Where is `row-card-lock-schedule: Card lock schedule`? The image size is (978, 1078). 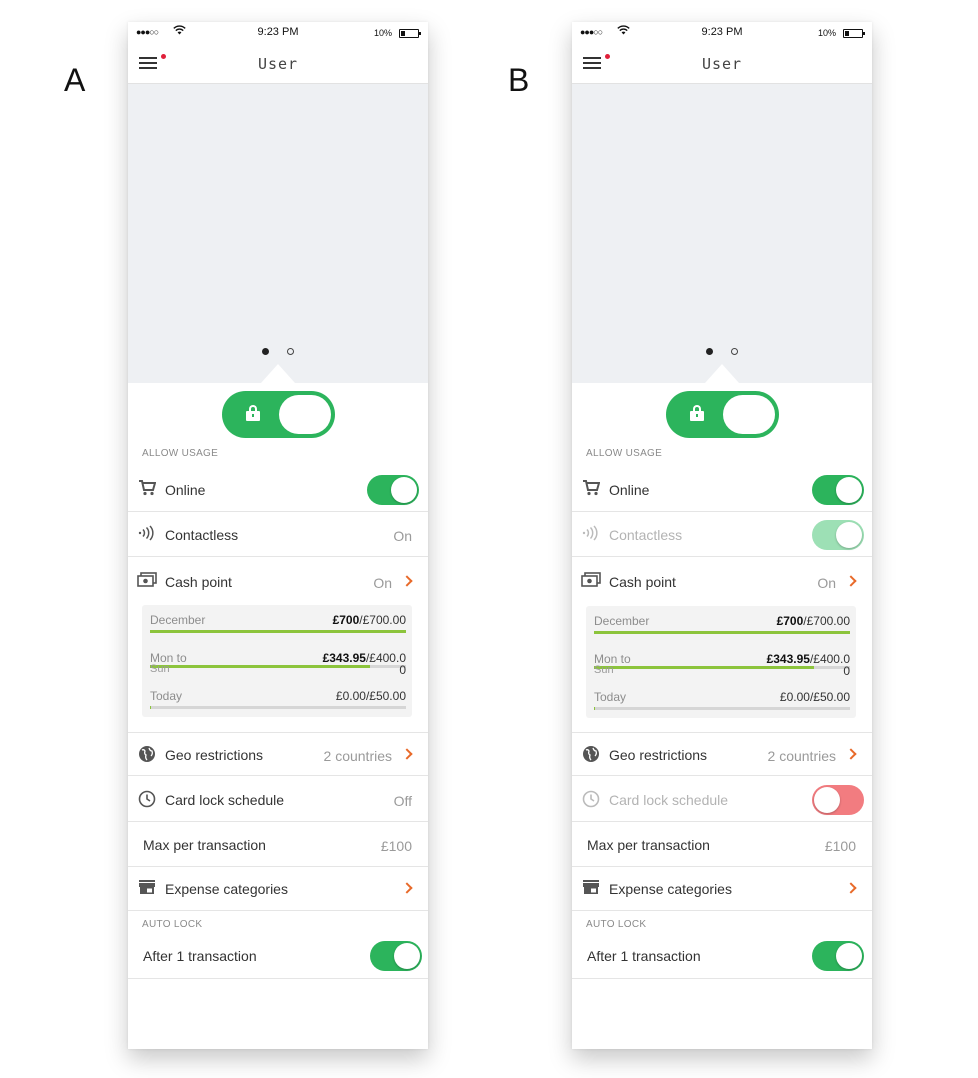
row-card-lock-schedule: Card lock schedule is located at coordinates (722, 800).